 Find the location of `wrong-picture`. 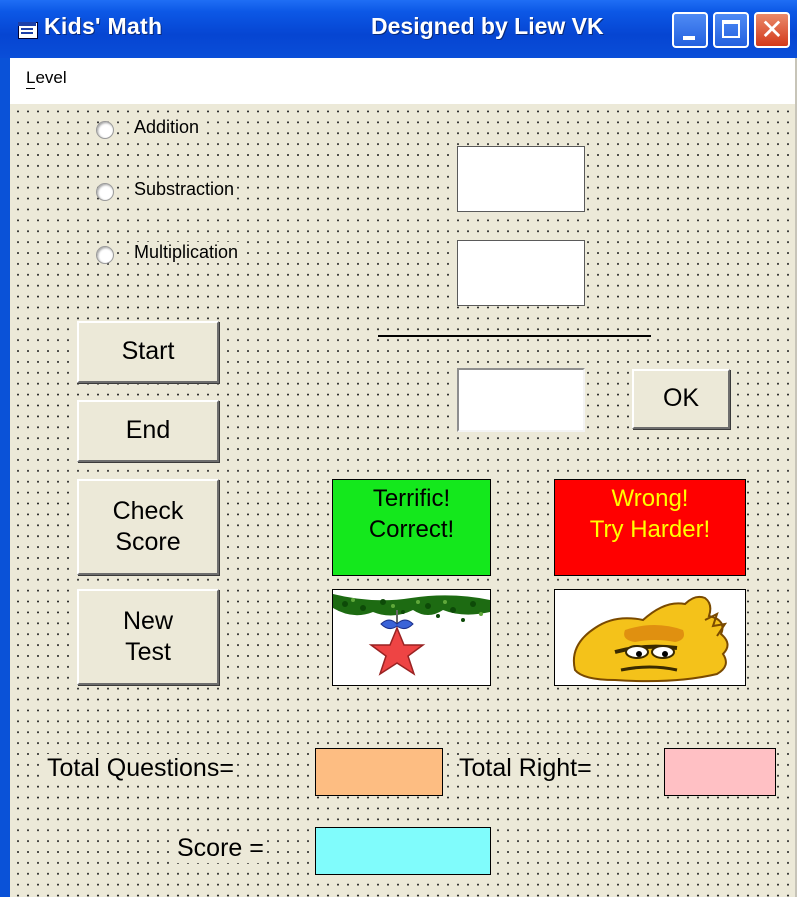

wrong-picture is located at coordinates (650, 637).